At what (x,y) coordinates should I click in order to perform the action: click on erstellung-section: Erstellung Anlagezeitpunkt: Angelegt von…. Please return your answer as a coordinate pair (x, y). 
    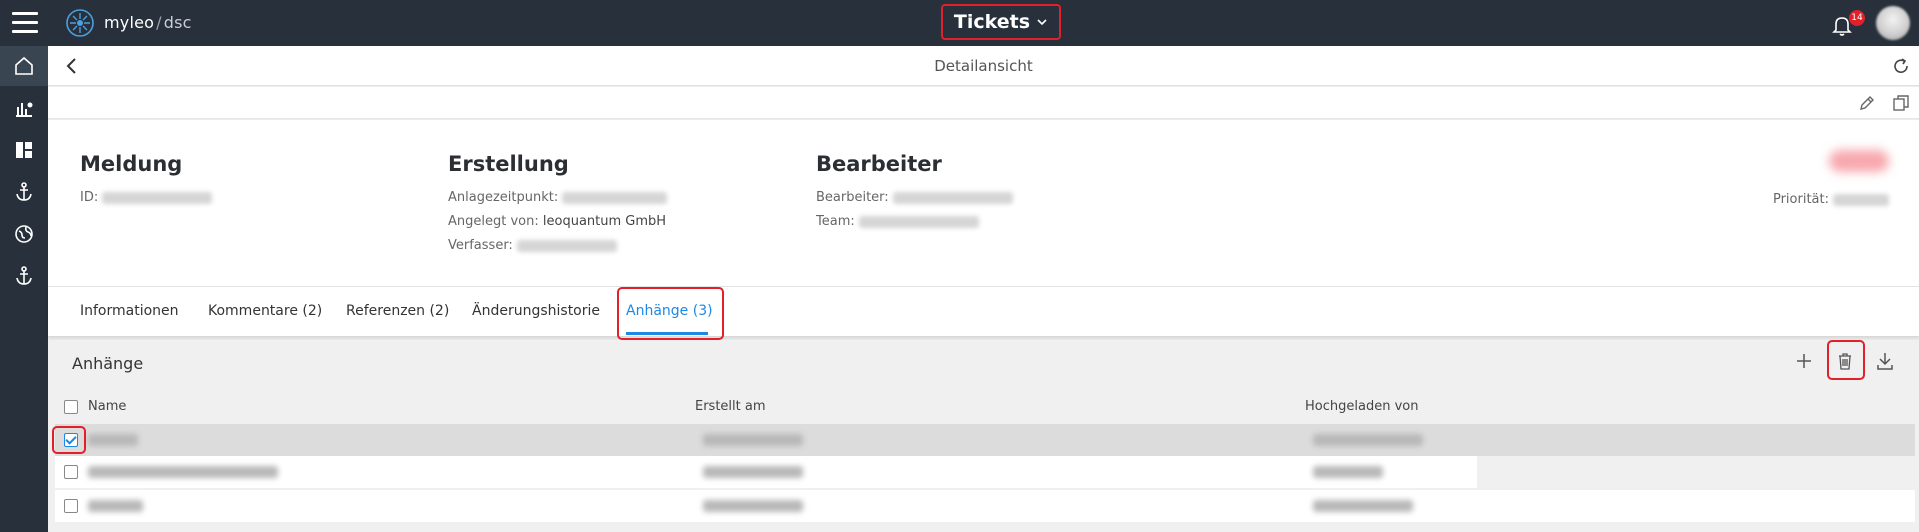
    Looking at the image, I should click on (558, 207).